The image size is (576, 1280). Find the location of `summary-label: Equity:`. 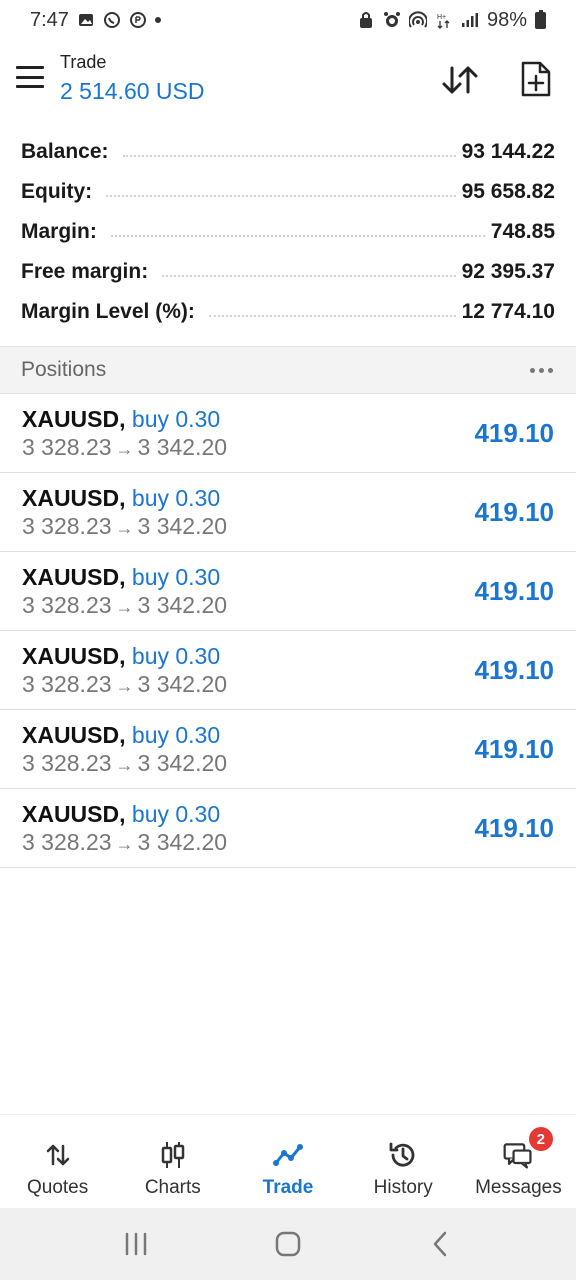

summary-label: Equity: is located at coordinates (61, 192).